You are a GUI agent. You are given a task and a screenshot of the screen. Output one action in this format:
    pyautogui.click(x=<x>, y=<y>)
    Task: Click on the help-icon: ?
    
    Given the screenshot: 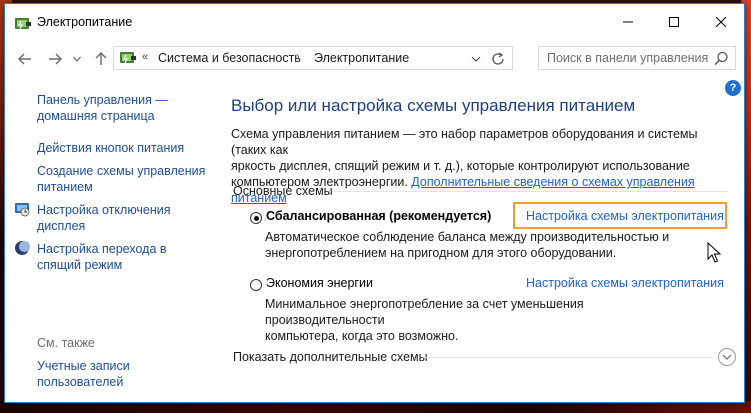 What is the action you would take?
    pyautogui.click(x=733, y=88)
    